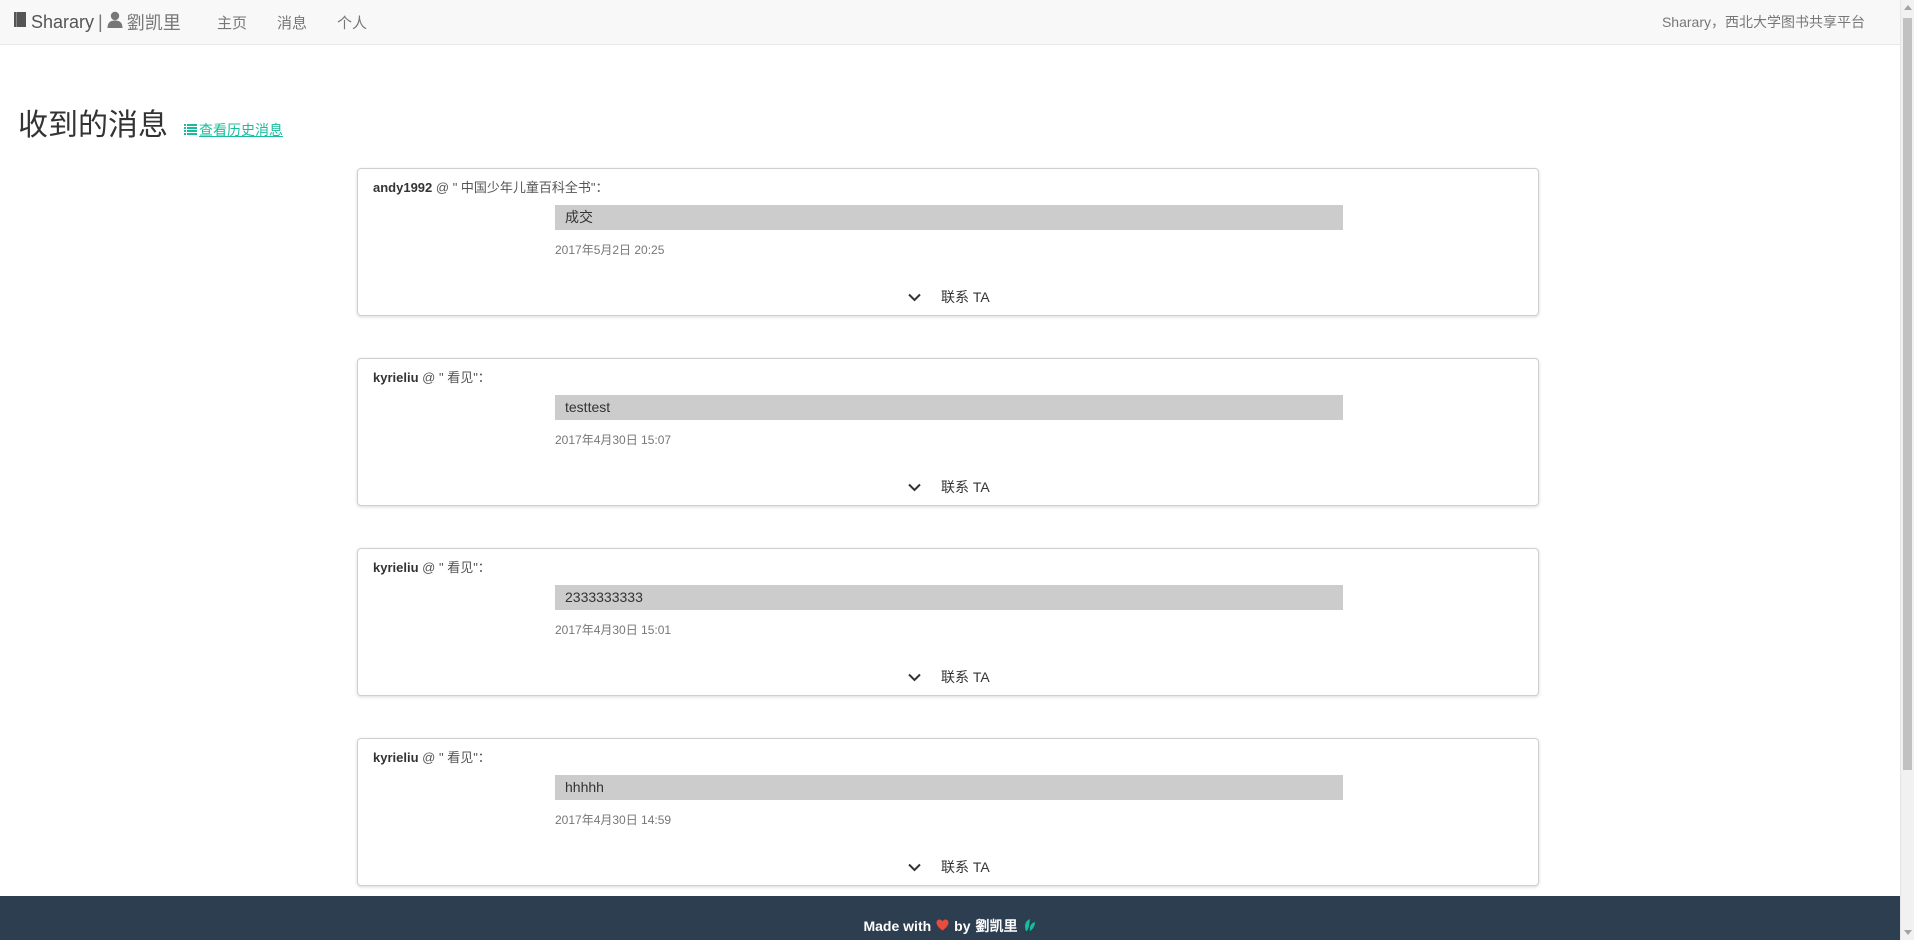 The image size is (1914, 940). I want to click on message-sender: andy1992, so click(402, 187).